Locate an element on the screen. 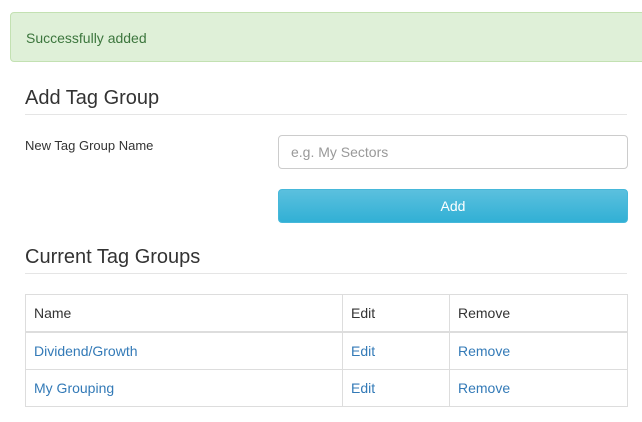  alert-message: Successfully added is located at coordinates (86, 38).